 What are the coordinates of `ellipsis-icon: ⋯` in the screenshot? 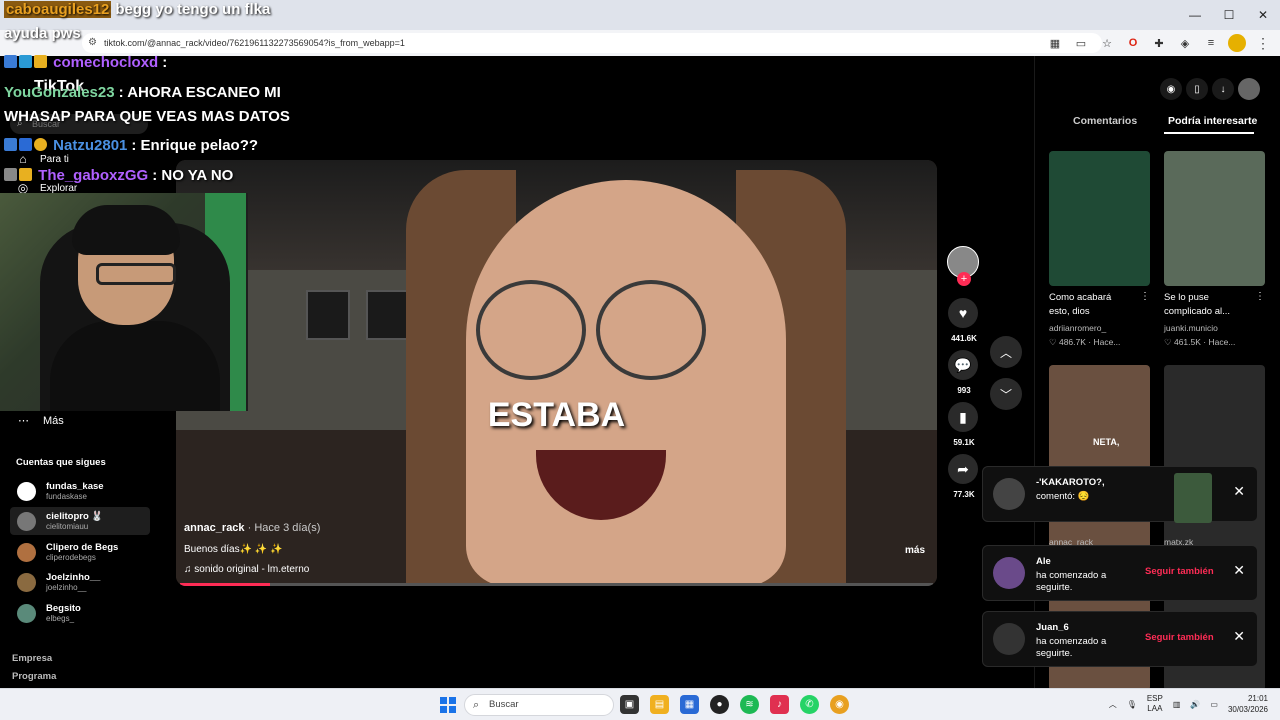 It's located at (23, 421).